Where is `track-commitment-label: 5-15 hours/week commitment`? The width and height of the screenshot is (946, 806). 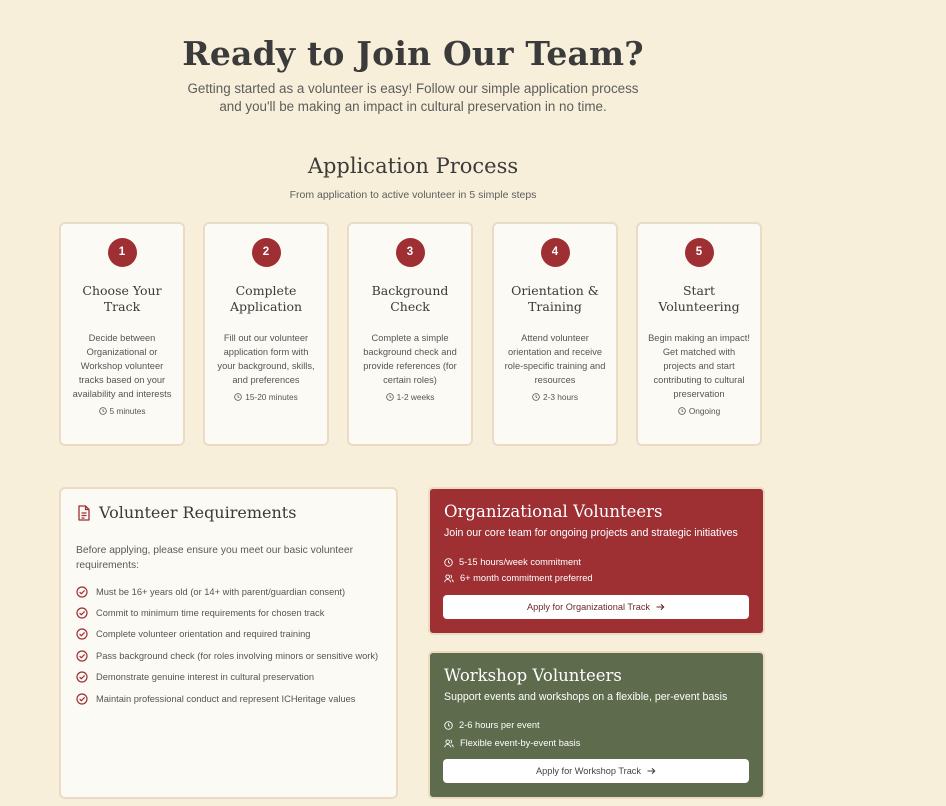
track-commitment-label: 5-15 hours/week commitment is located at coordinates (520, 562).